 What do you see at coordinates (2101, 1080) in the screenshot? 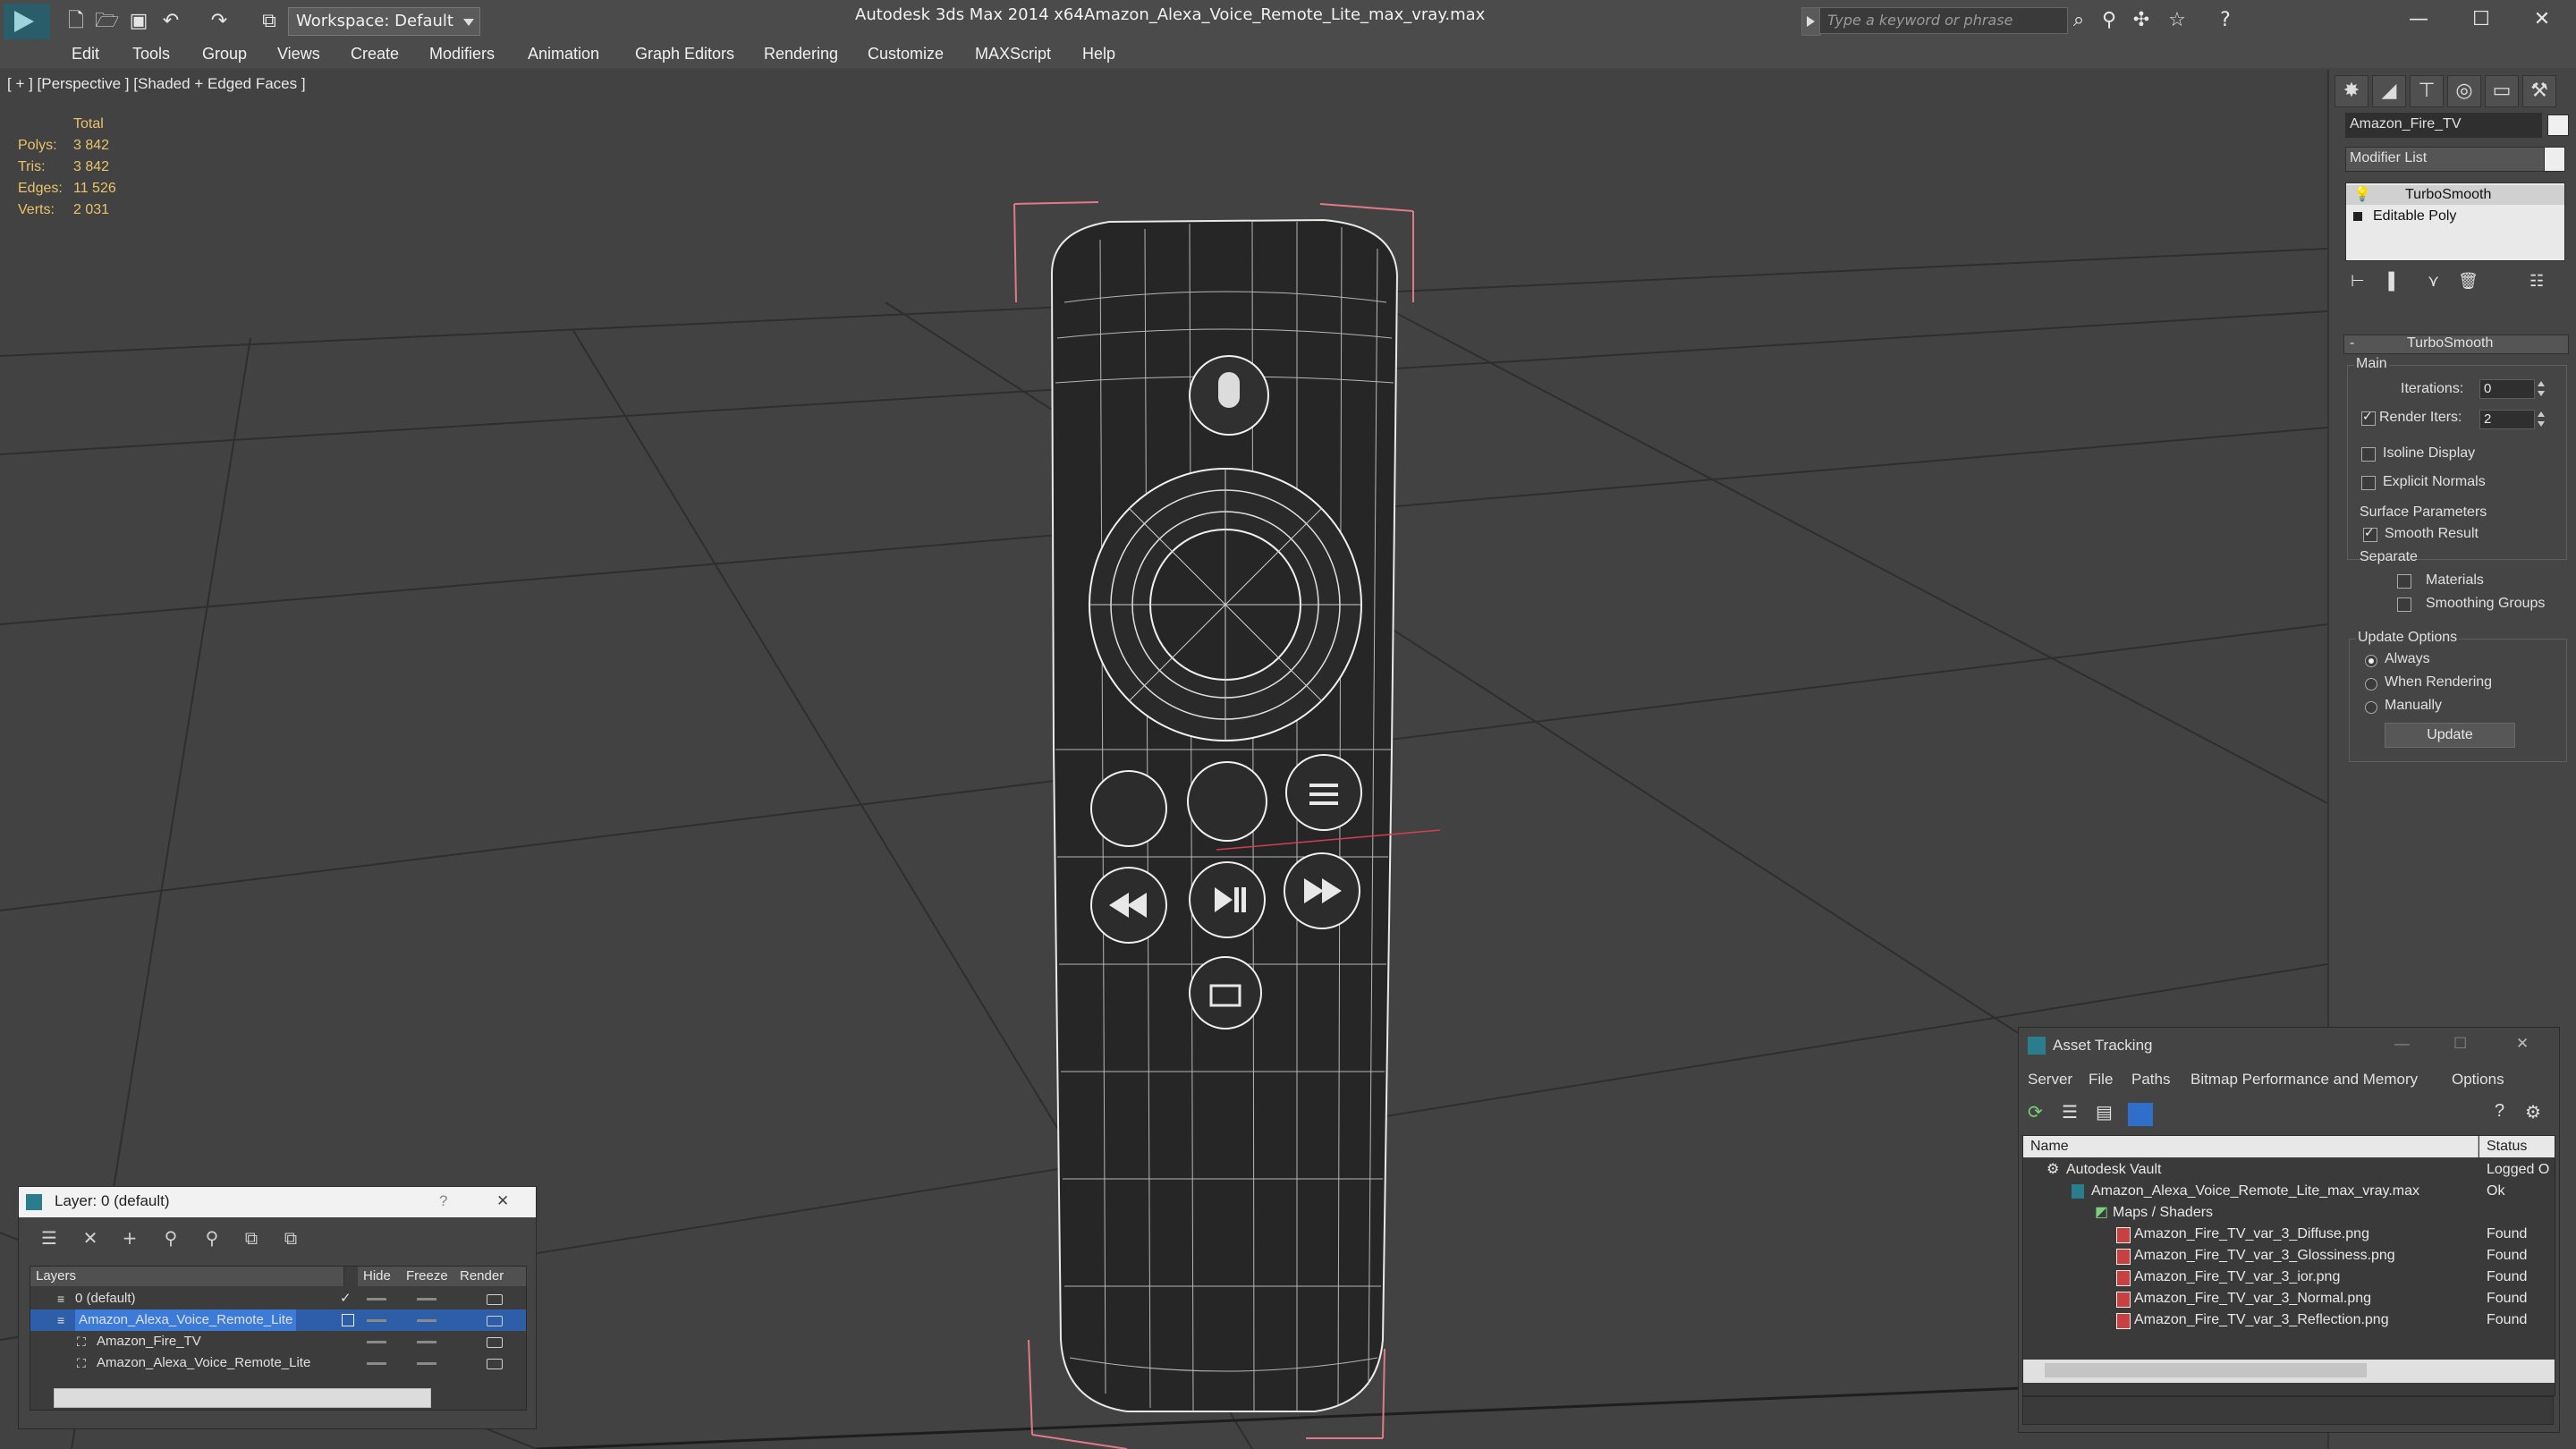
I see `asset-menu-file: File` at bounding box center [2101, 1080].